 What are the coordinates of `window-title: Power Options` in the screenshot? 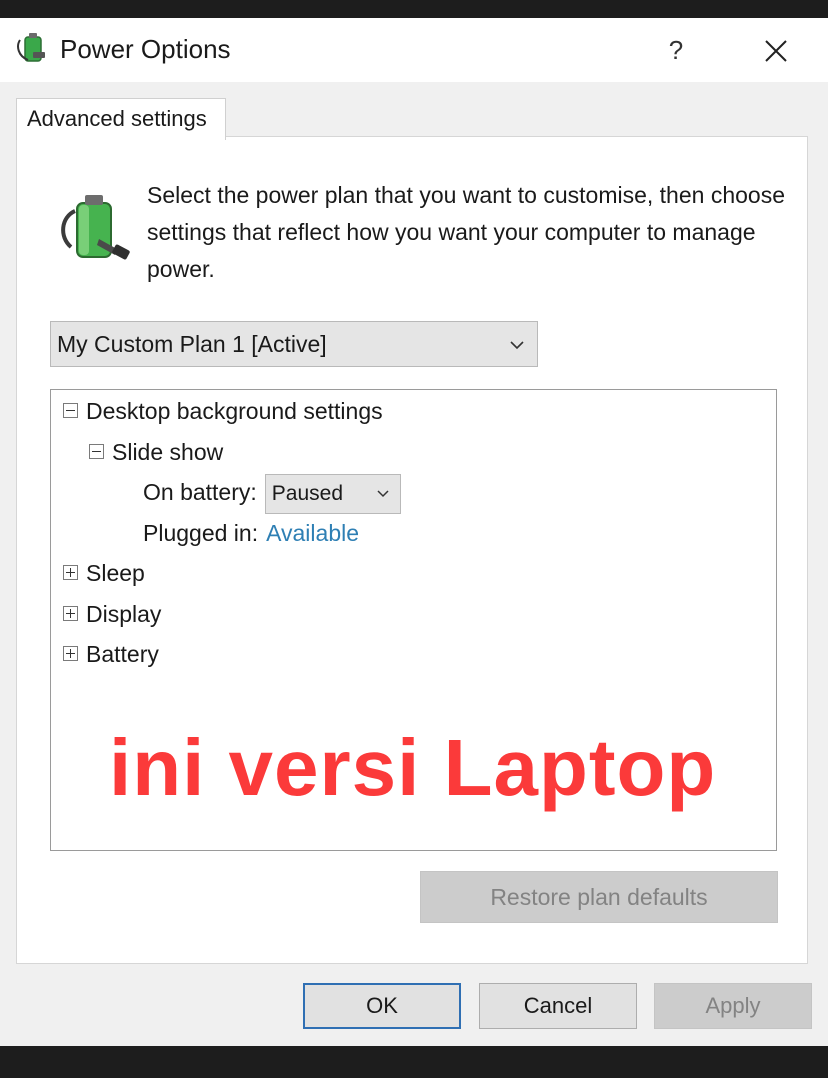 It's located at (145, 49).